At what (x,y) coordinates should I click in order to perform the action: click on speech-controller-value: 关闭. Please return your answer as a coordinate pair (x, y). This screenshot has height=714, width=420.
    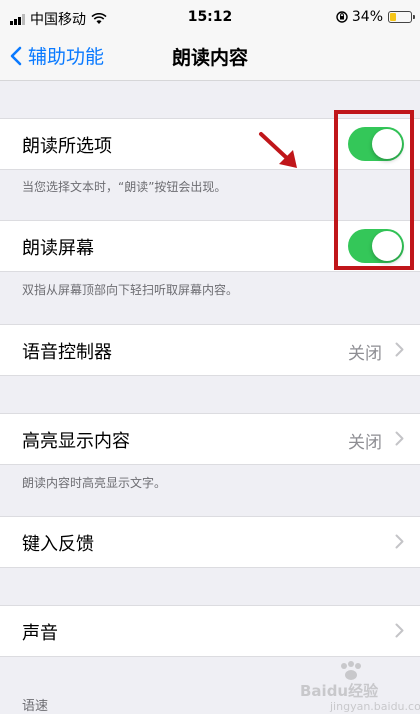
    Looking at the image, I should click on (365, 354).